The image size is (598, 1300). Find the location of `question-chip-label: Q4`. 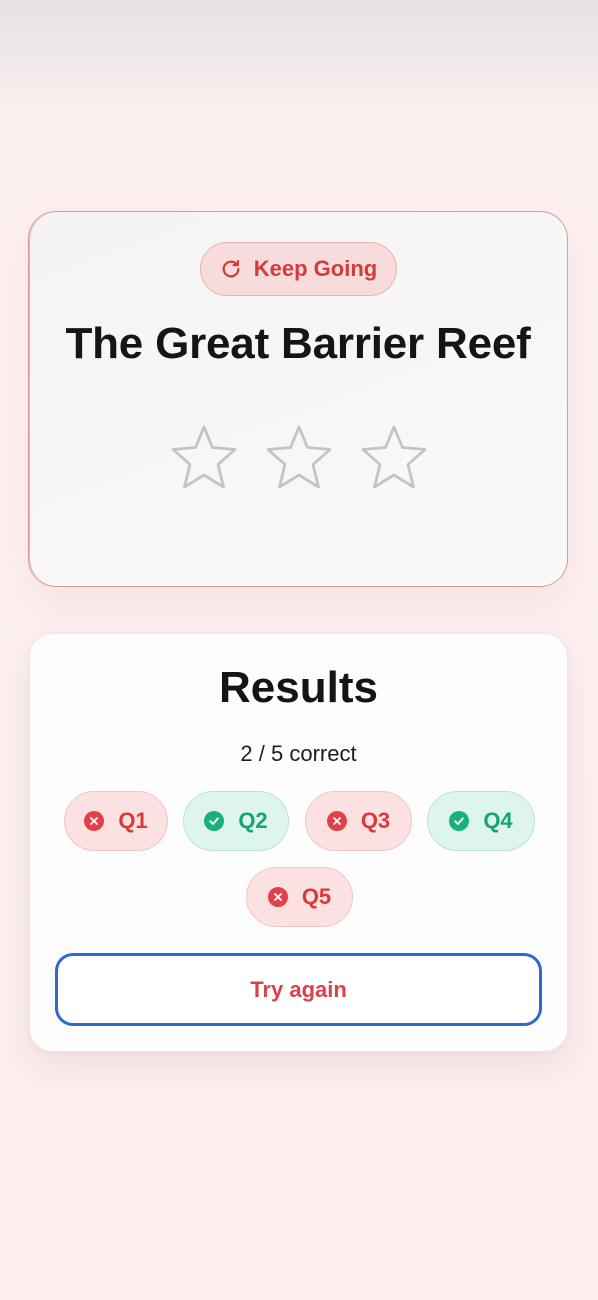

question-chip-label: Q4 is located at coordinates (498, 820).